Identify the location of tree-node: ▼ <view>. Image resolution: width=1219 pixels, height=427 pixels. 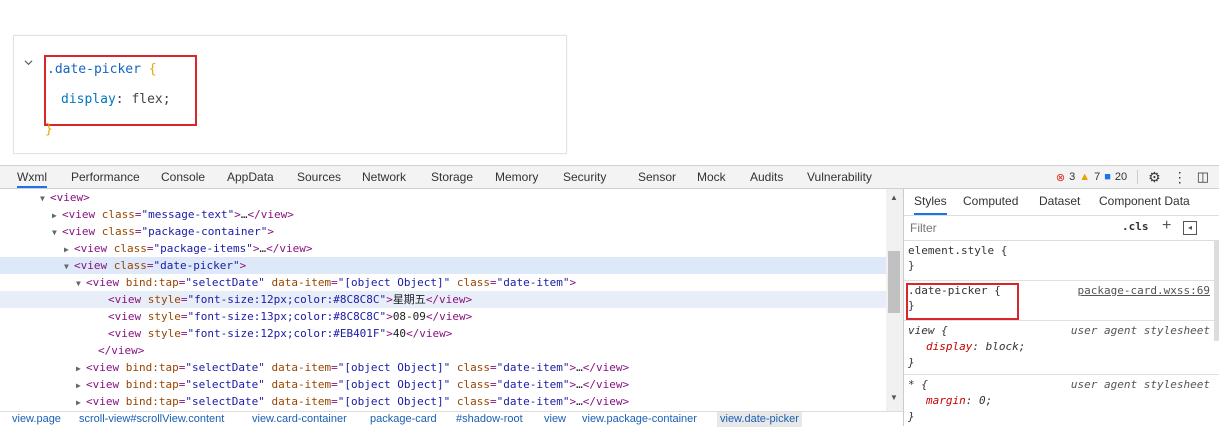
(443, 197).